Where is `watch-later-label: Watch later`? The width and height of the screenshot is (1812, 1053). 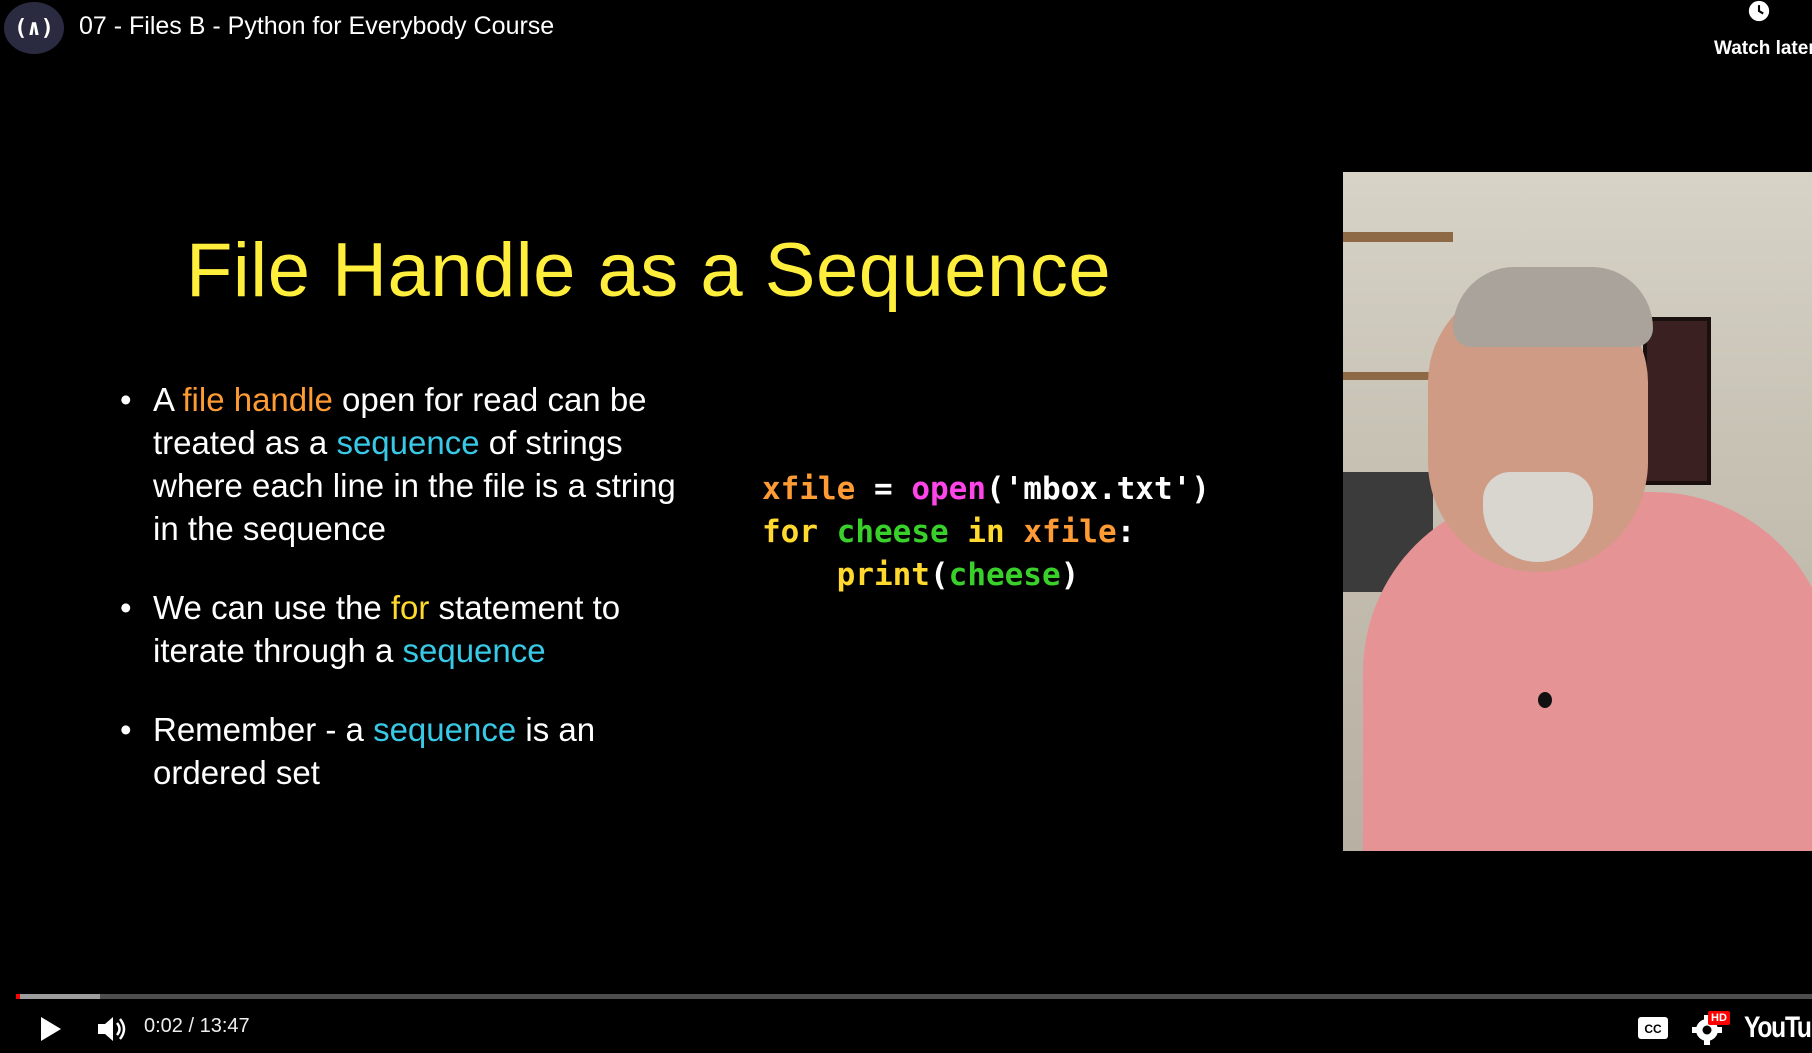
watch-later-label: Watch later is located at coordinates (1763, 48).